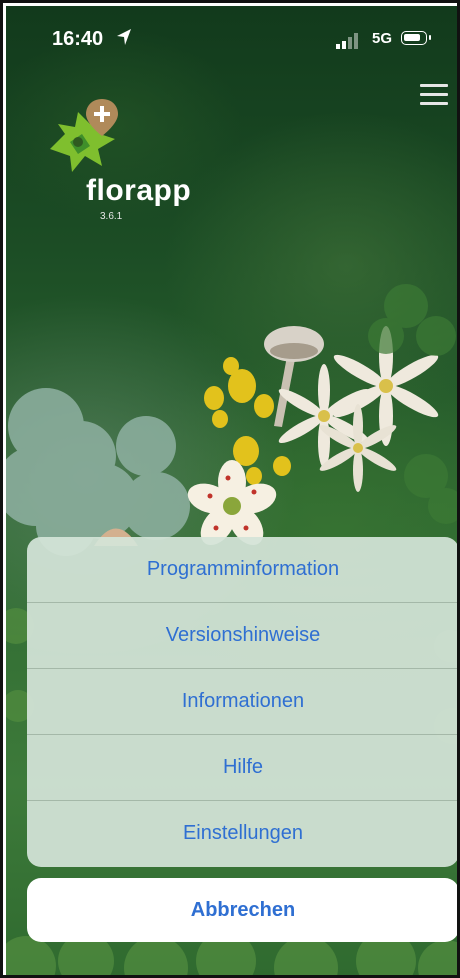 This screenshot has height=978, width=460. Describe the element at coordinates (78, 39) in the screenshot. I see `status-time: 16:40` at that location.